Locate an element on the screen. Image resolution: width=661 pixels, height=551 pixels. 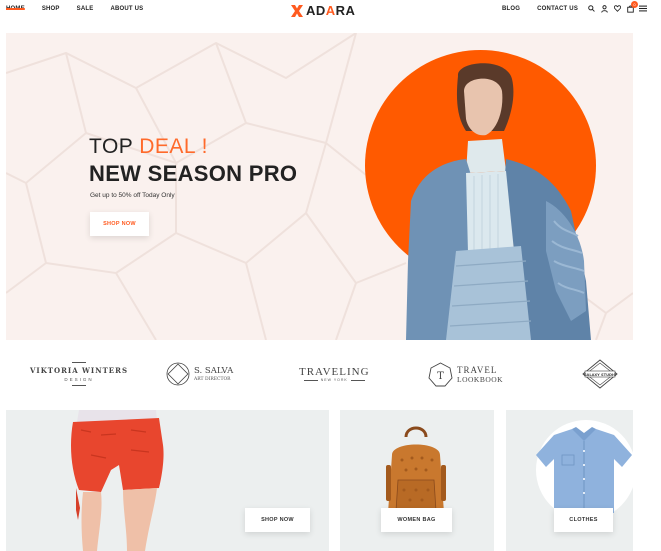
hero-headline: NEW SEASON PRO is located at coordinates (193, 173).